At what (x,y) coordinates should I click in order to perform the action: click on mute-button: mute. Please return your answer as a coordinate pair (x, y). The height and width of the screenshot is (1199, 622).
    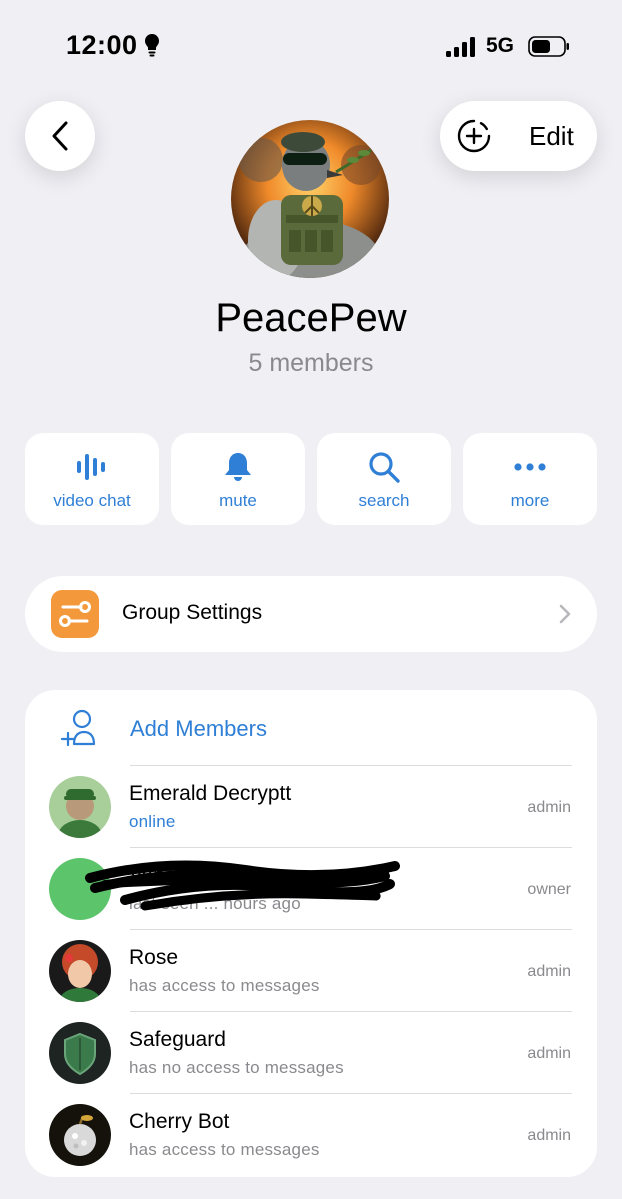
    Looking at the image, I should click on (238, 479).